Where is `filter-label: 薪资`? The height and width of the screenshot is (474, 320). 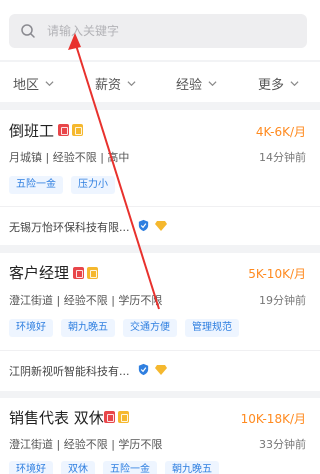
filter-label: 薪资 is located at coordinates (108, 85).